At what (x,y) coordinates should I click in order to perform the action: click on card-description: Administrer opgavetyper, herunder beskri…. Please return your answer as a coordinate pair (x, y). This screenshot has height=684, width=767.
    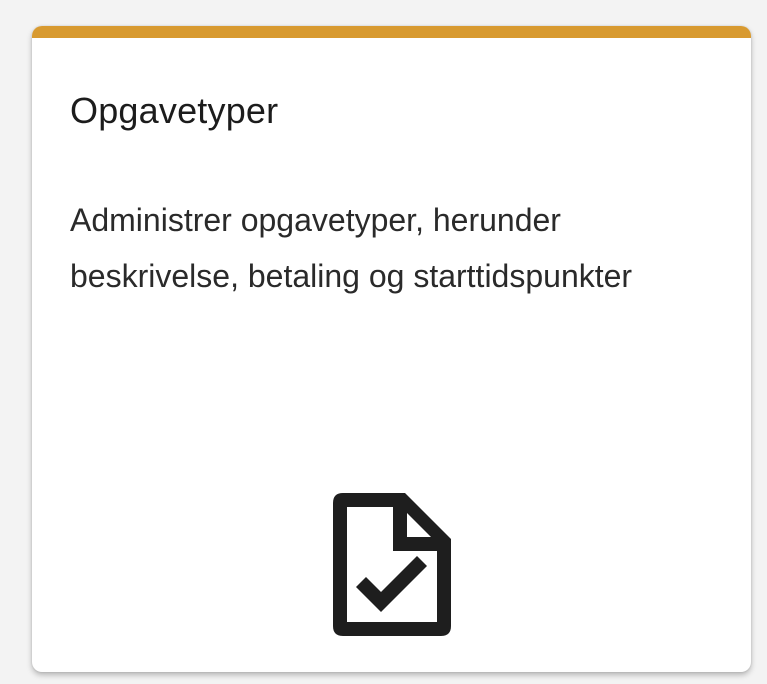
    Looking at the image, I should click on (351, 248).